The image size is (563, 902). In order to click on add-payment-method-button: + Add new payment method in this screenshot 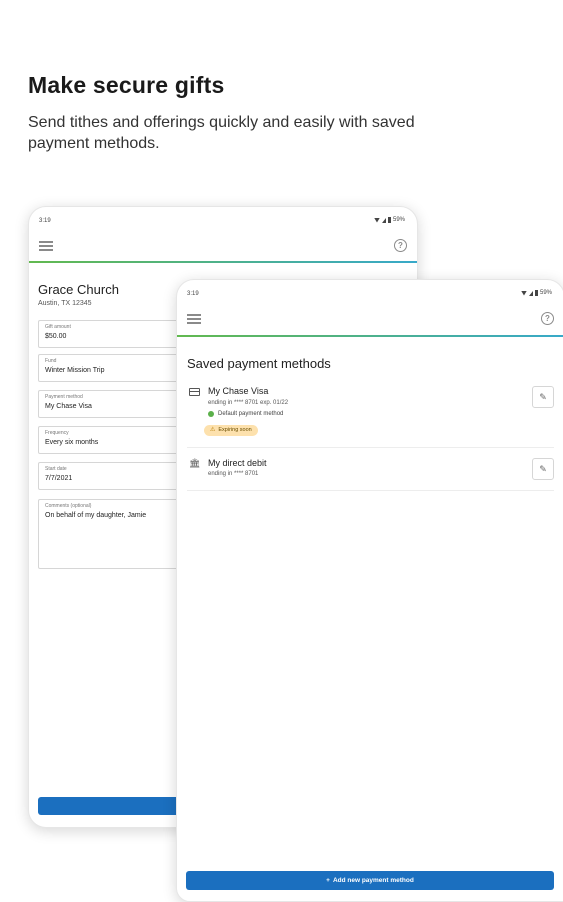, I will do `click(370, 880)`.